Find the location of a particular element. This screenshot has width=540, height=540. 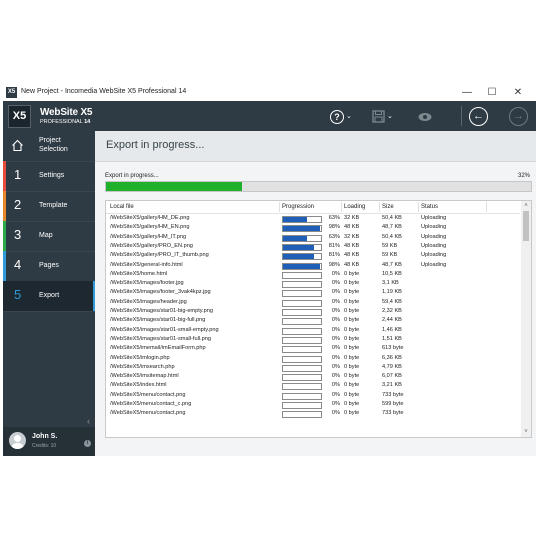

column-header-loading: Loading is located at coordinates (354, 207).